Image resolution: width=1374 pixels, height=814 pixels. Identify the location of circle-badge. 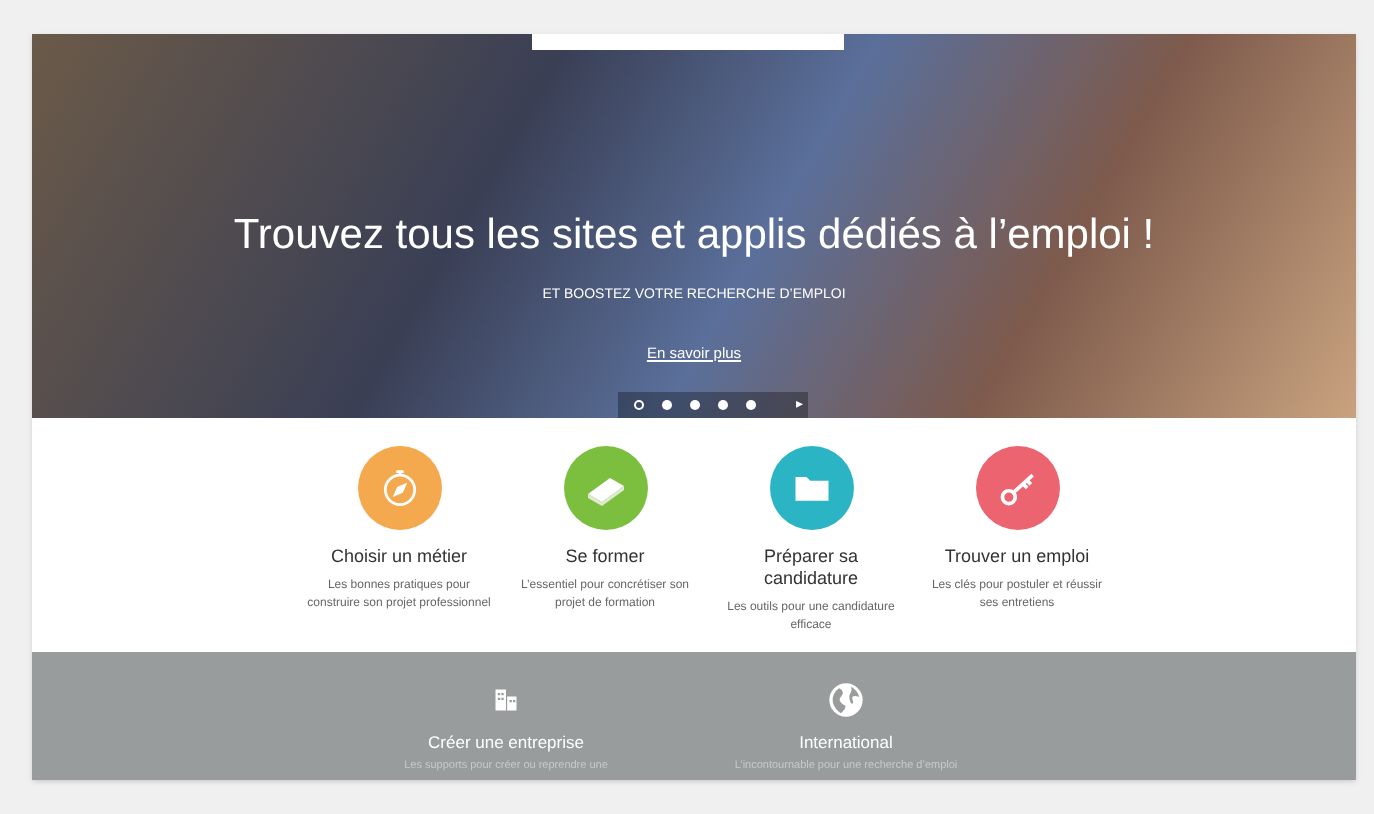
(1017, 488).